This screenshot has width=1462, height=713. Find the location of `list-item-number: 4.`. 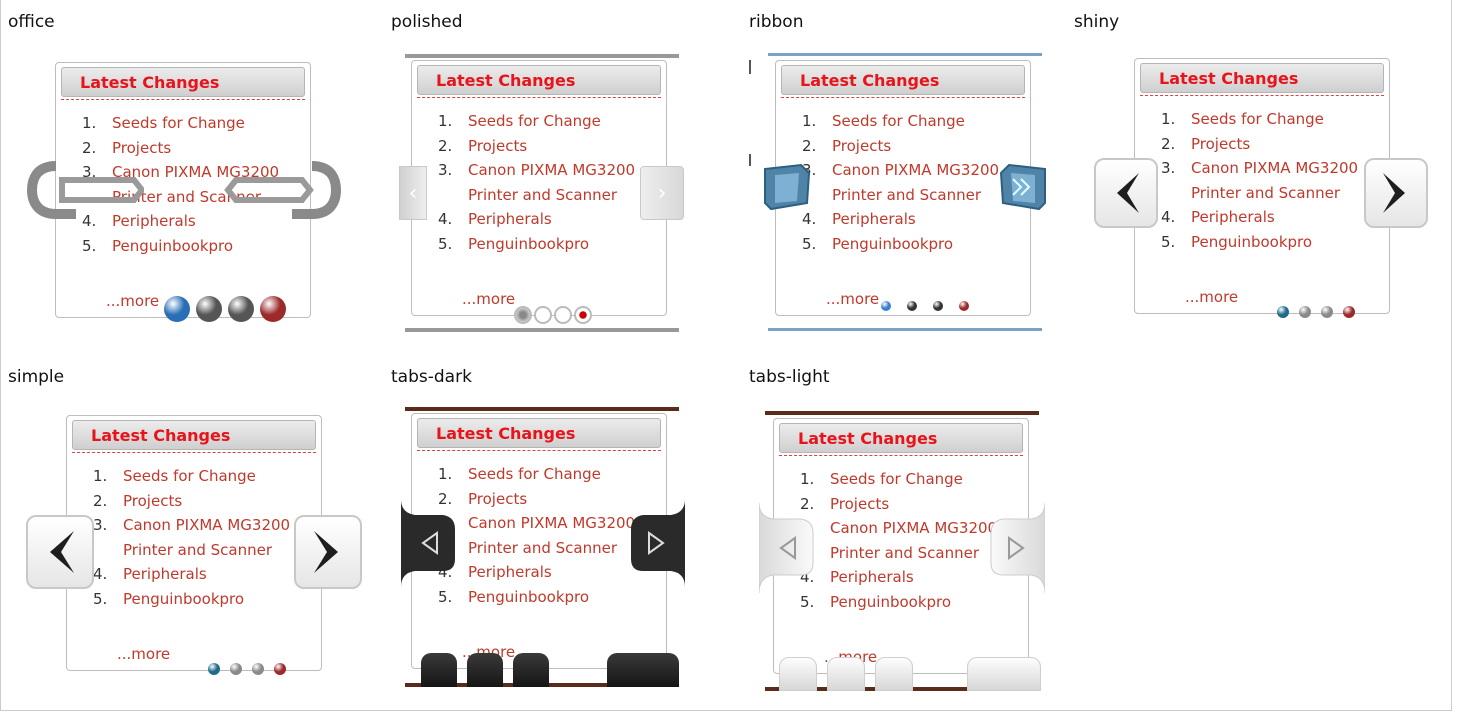

list-item-number: 4. is located at coordinates (445, 219).